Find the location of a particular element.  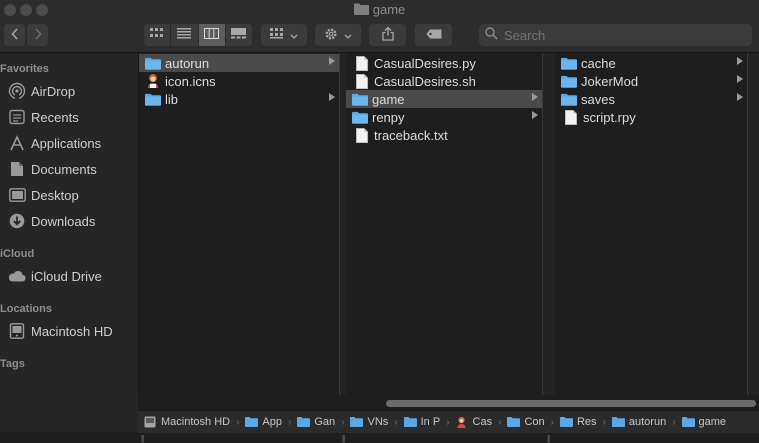

share-button is located at coordinates (387, 35).